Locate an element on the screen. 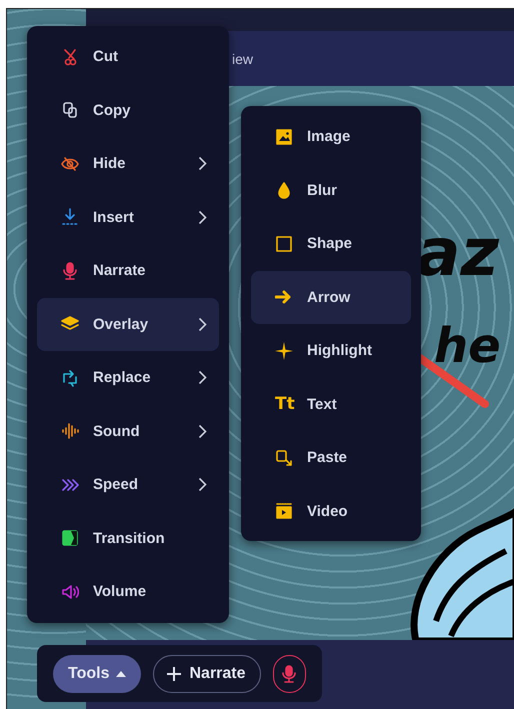  menu-item: Highlight is located at coordinates (331, 351).